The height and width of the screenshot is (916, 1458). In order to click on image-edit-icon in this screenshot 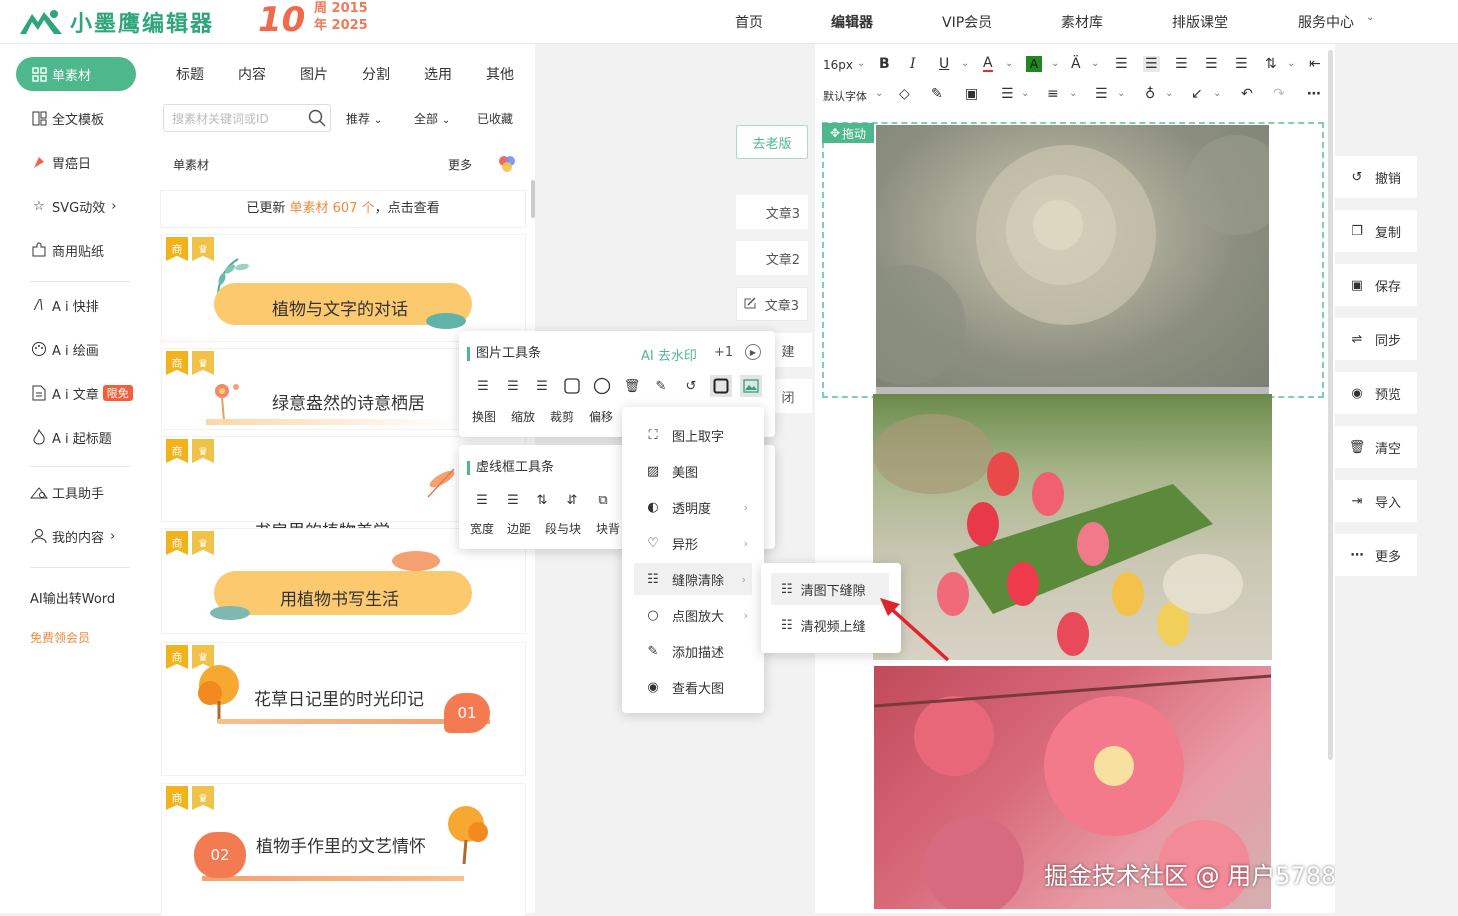, I will do `click(751, 386)`.